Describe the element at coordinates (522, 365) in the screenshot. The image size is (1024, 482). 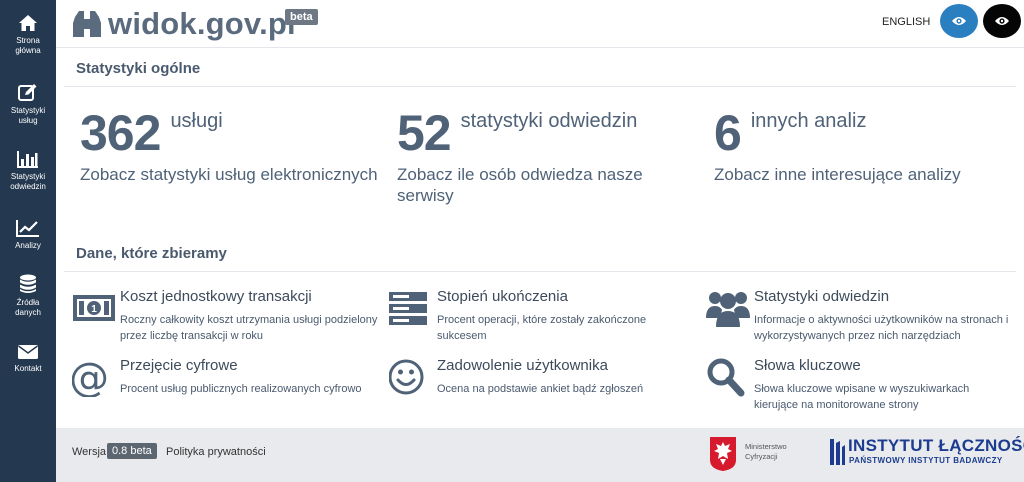
I see `data-item-title: Zadowolenie użytkownika` at that location.